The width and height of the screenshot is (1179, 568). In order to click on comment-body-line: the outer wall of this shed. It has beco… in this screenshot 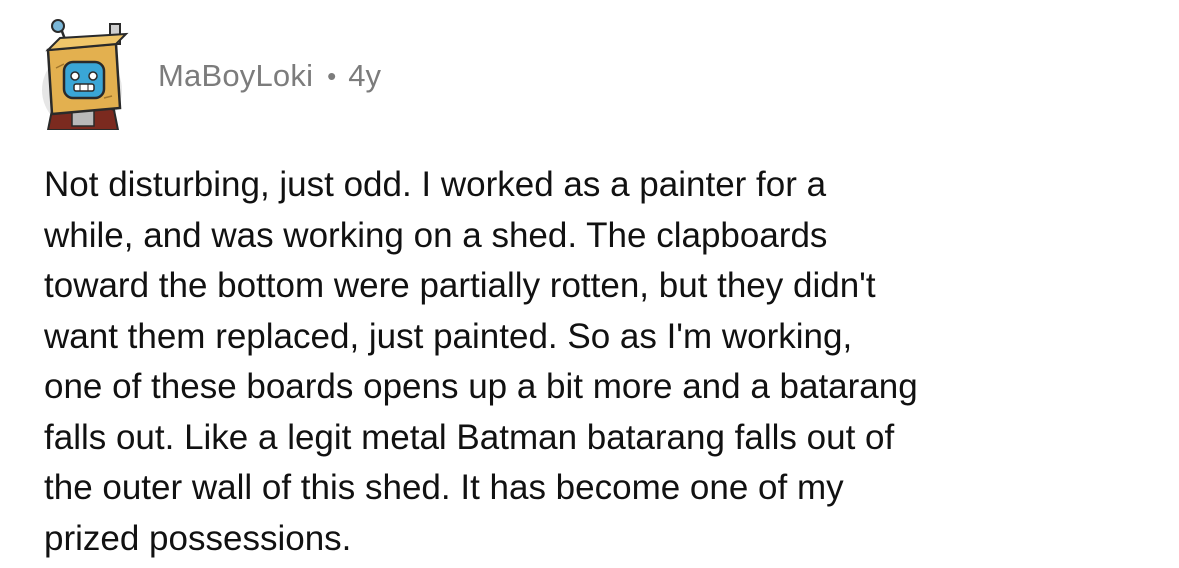, I will do `click(444, 487)`.